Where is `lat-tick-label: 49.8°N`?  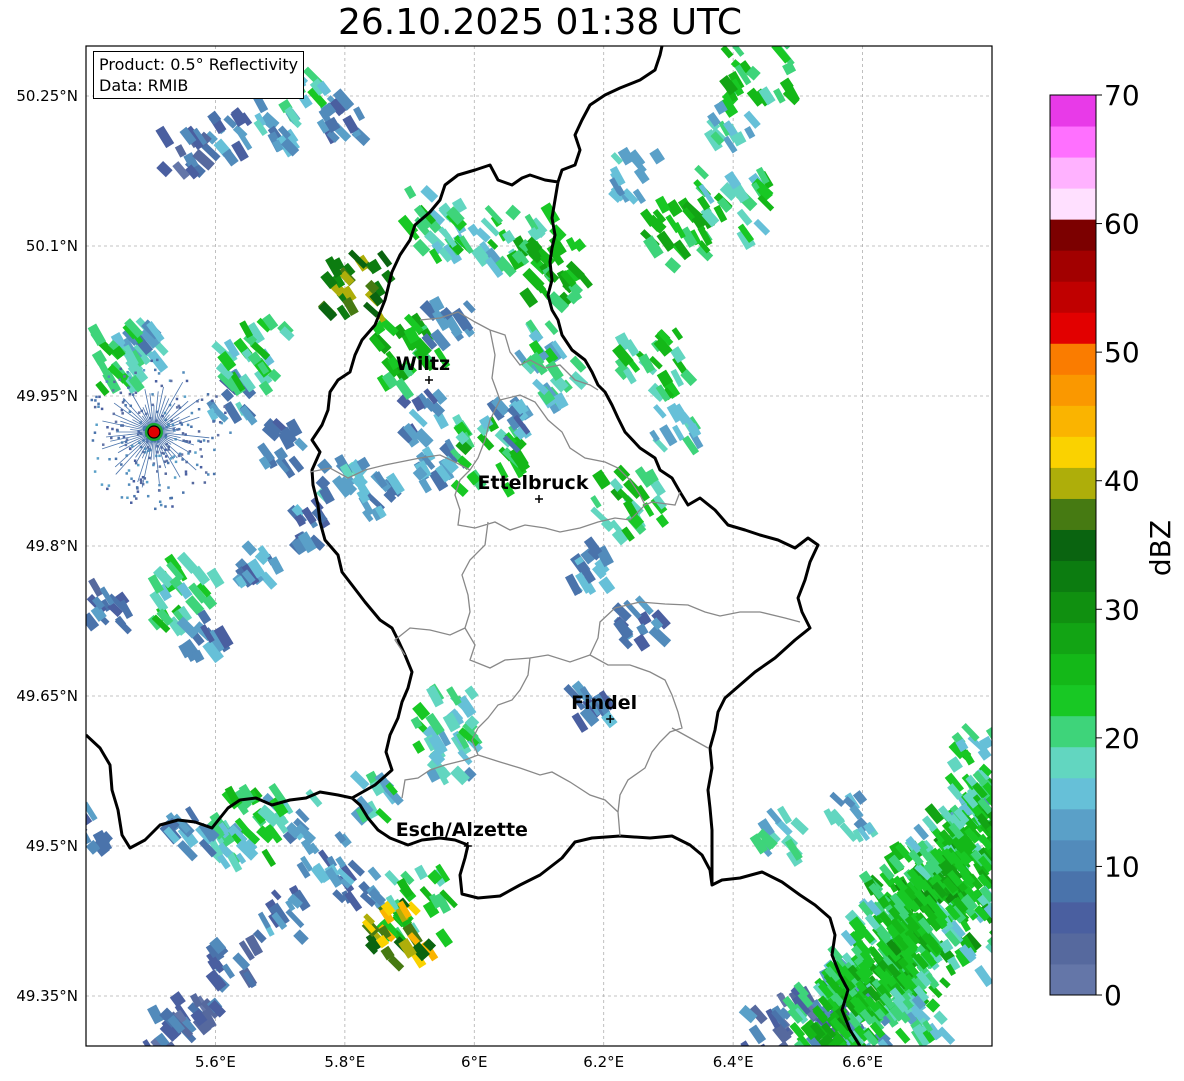 lat-tick-label: 49.8°N is located at coordinates (52, 546).